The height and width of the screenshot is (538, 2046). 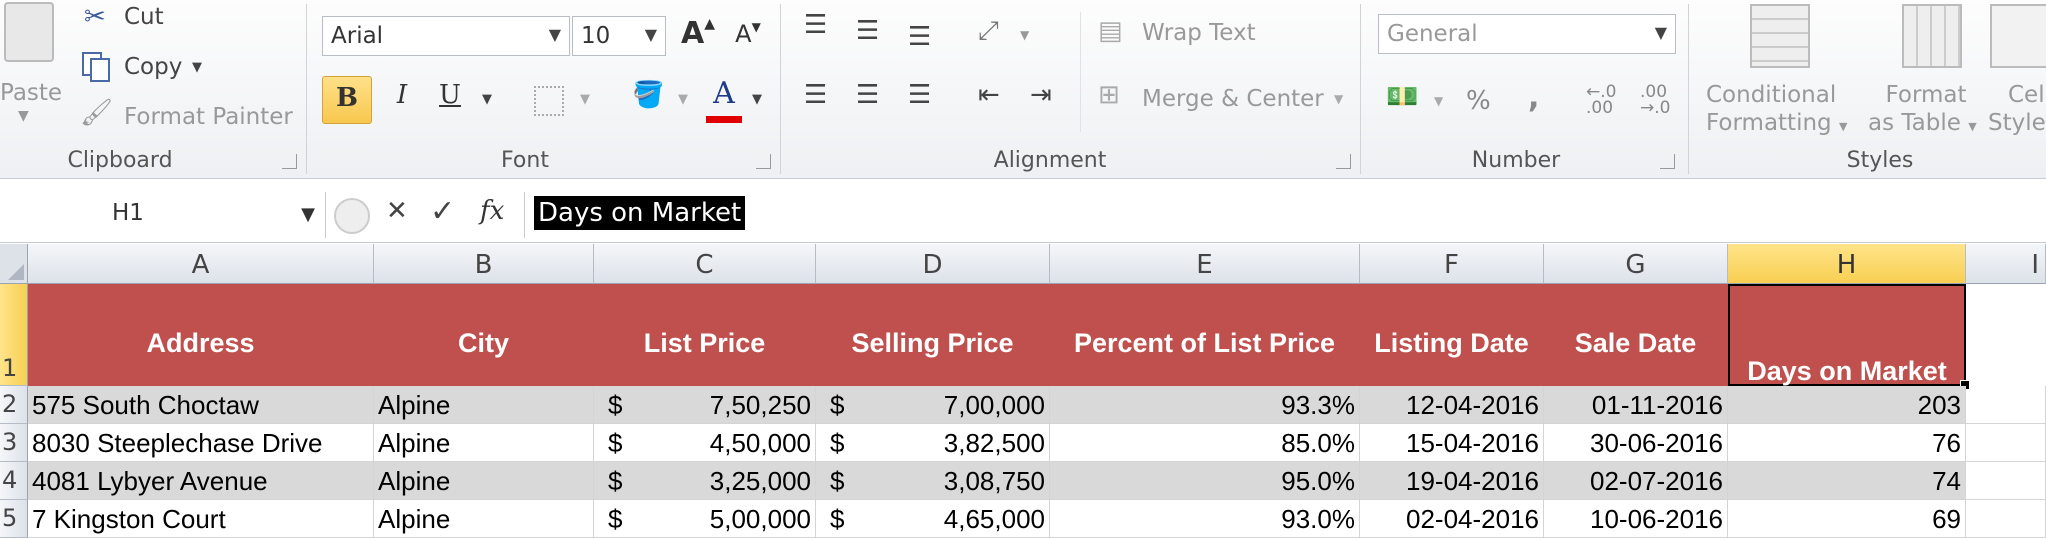 I want to click on column-header-d: D, so click(x=933, y=264).